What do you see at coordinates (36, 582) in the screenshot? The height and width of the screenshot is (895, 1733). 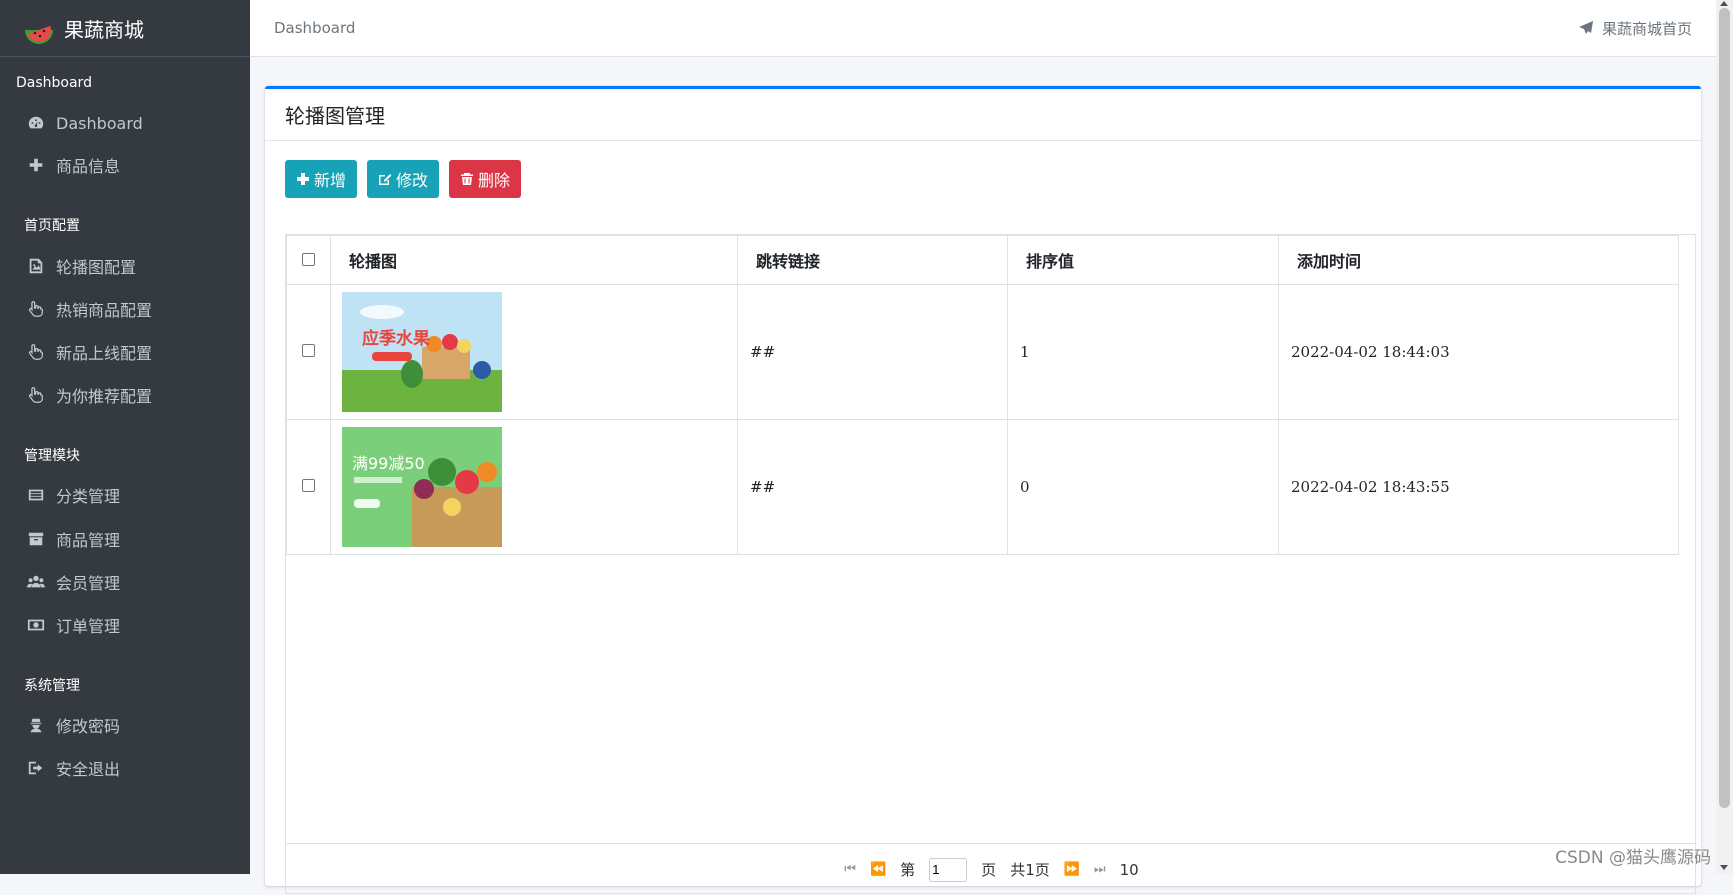 I see `users-icon` at bounding box center [36, 582].